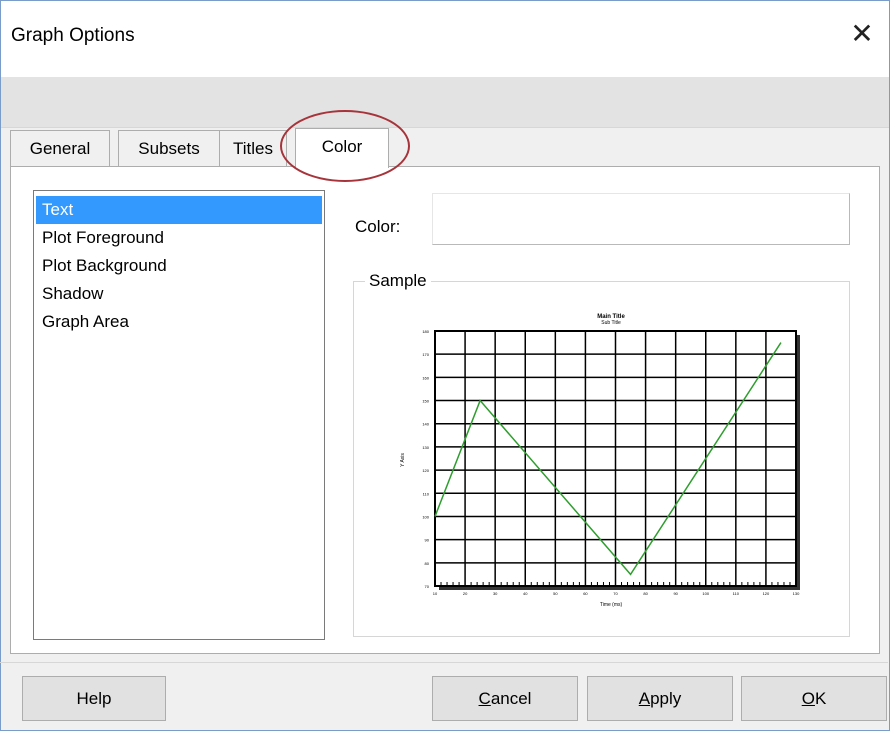 The image size is (890, 731). What do you see at coordinates (342, 148) in the screenshot?
I see `tab-color: Color` at bounding box center [342, 148].